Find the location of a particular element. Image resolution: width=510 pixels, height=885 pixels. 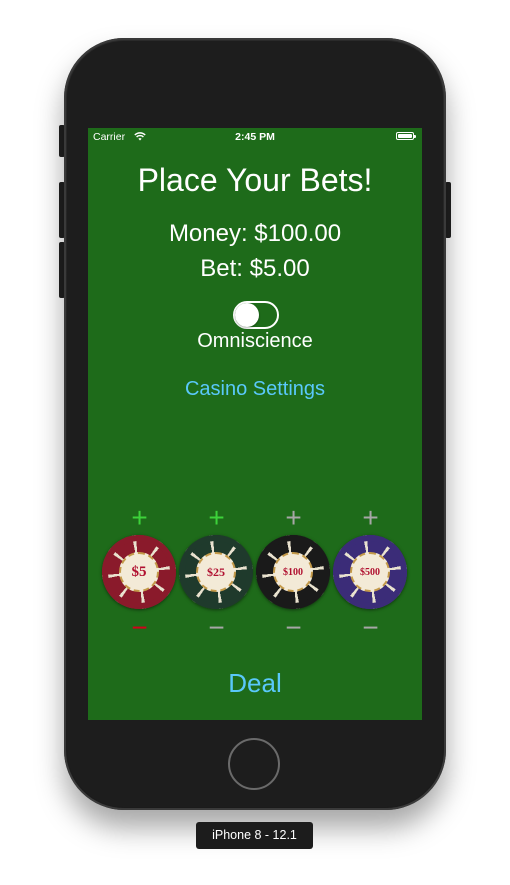

chip-500-value: $500 is located at coordinates (370, 572).